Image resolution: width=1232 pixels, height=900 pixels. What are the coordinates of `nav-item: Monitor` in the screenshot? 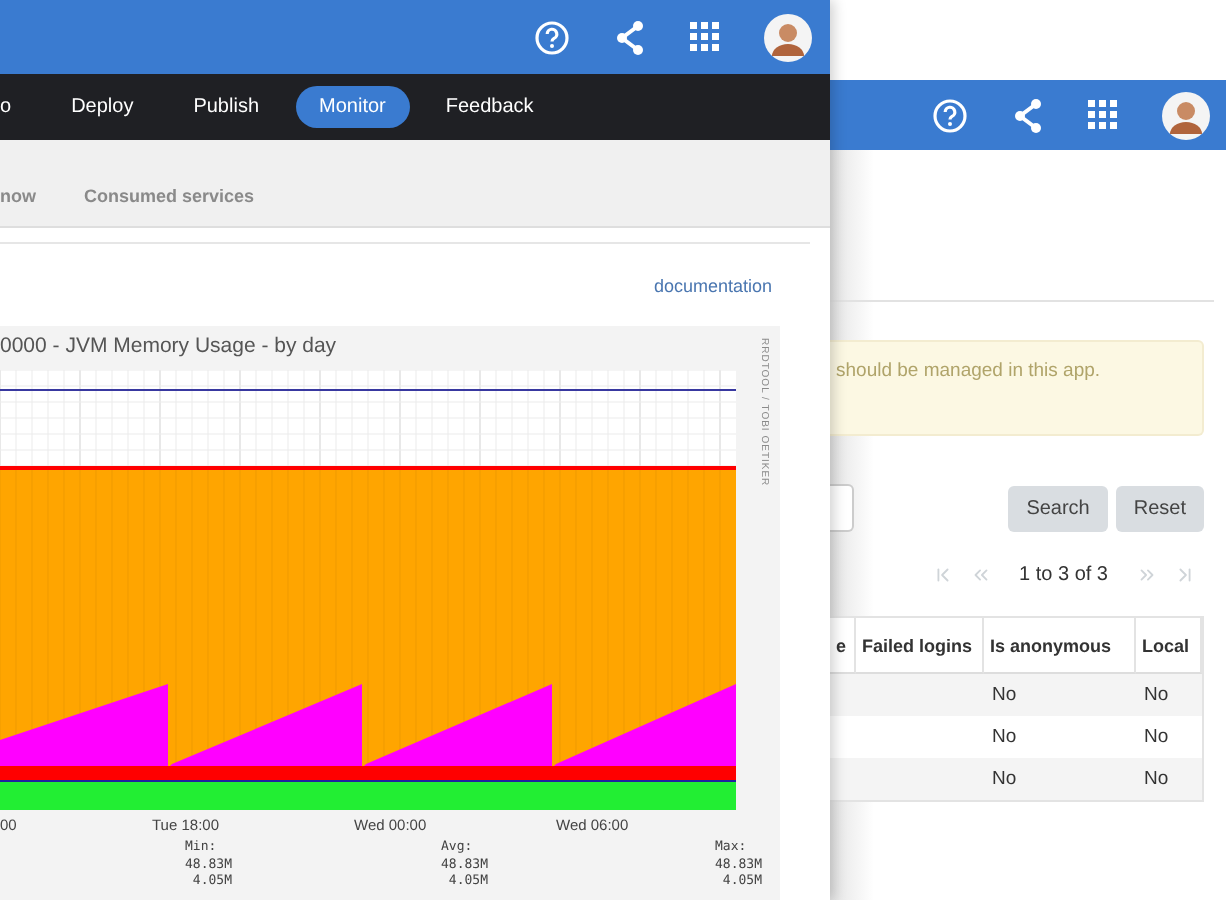 It's located at (352, 107).